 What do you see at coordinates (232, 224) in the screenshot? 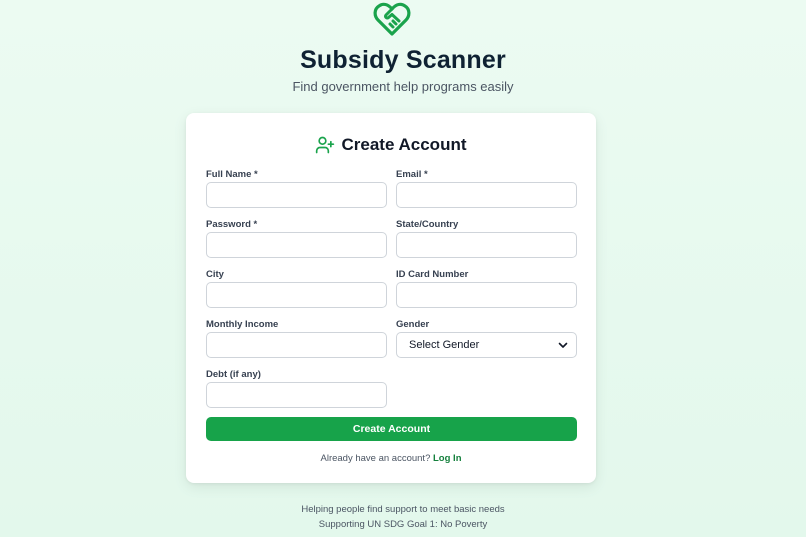
I see `password-label: Password *` at bounding box center [232, 224].